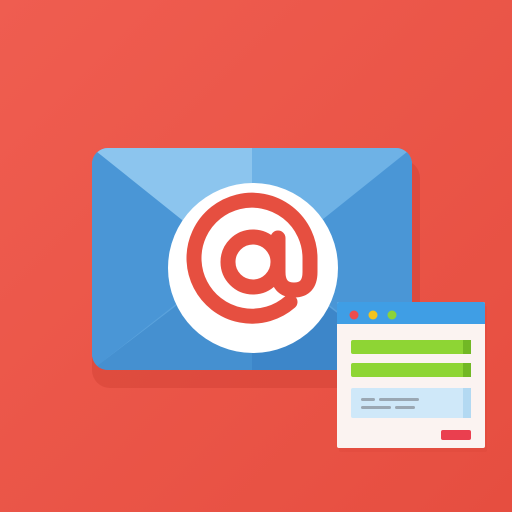 The width and height of the screenshot is (512, 512). Describe the element at coordinates (412, 377) in the screenshot. I see `form-window-icon` at that location.